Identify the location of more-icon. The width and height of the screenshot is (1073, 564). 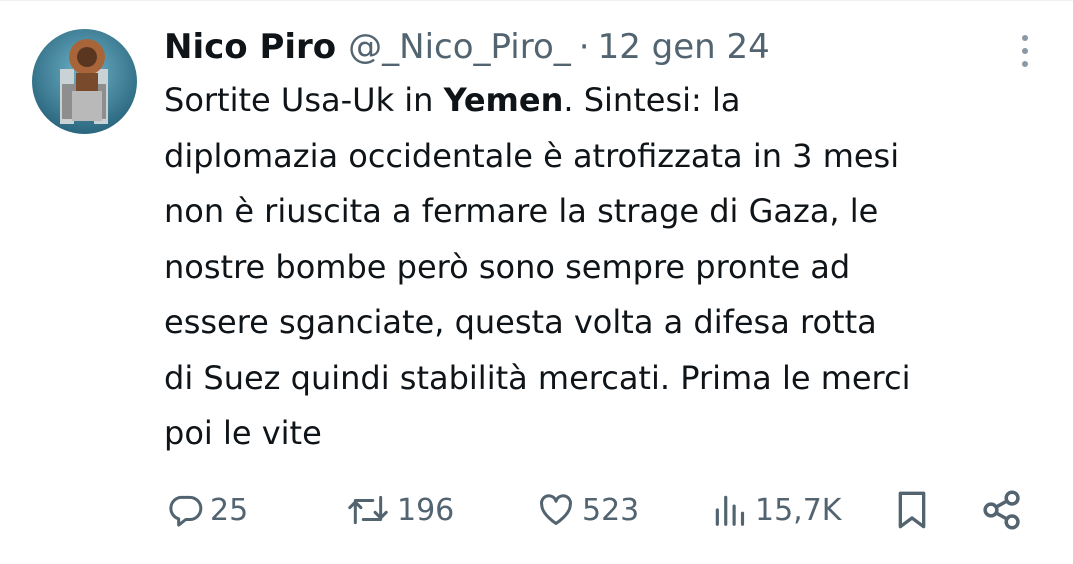
(1025, 51).